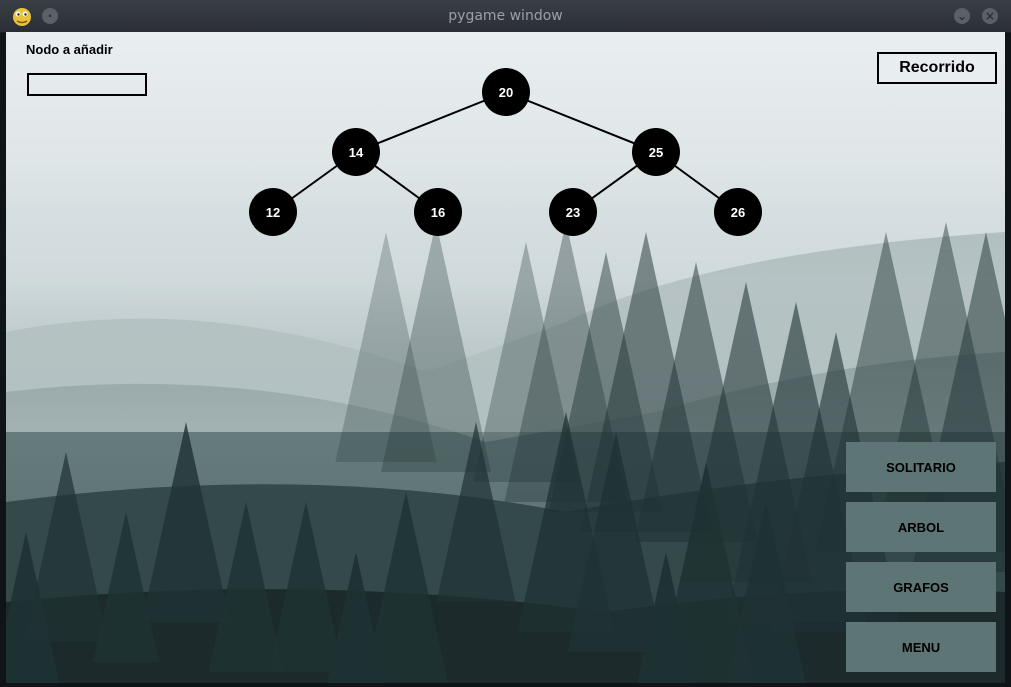 The image size is (1011, 687). Describe the element at coordinates (921, 467) in the screenshot. I see `solitario-button: SOLITARIO` at that location.